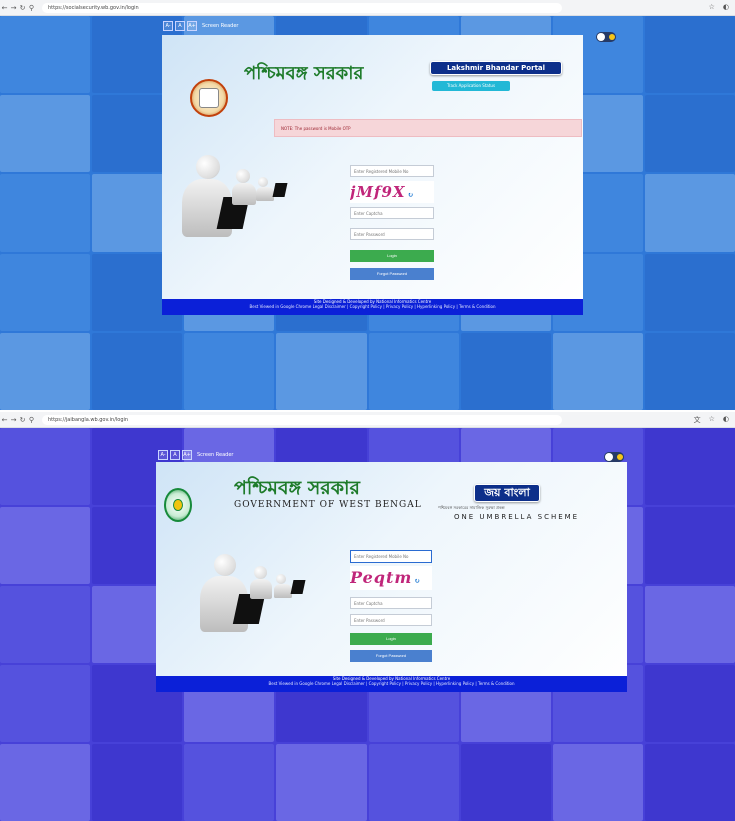  What do you see at coordinates (471, 86) in the screenshot?
I see `track-application-button: Track Application Status` at bounding box center [471, 86].